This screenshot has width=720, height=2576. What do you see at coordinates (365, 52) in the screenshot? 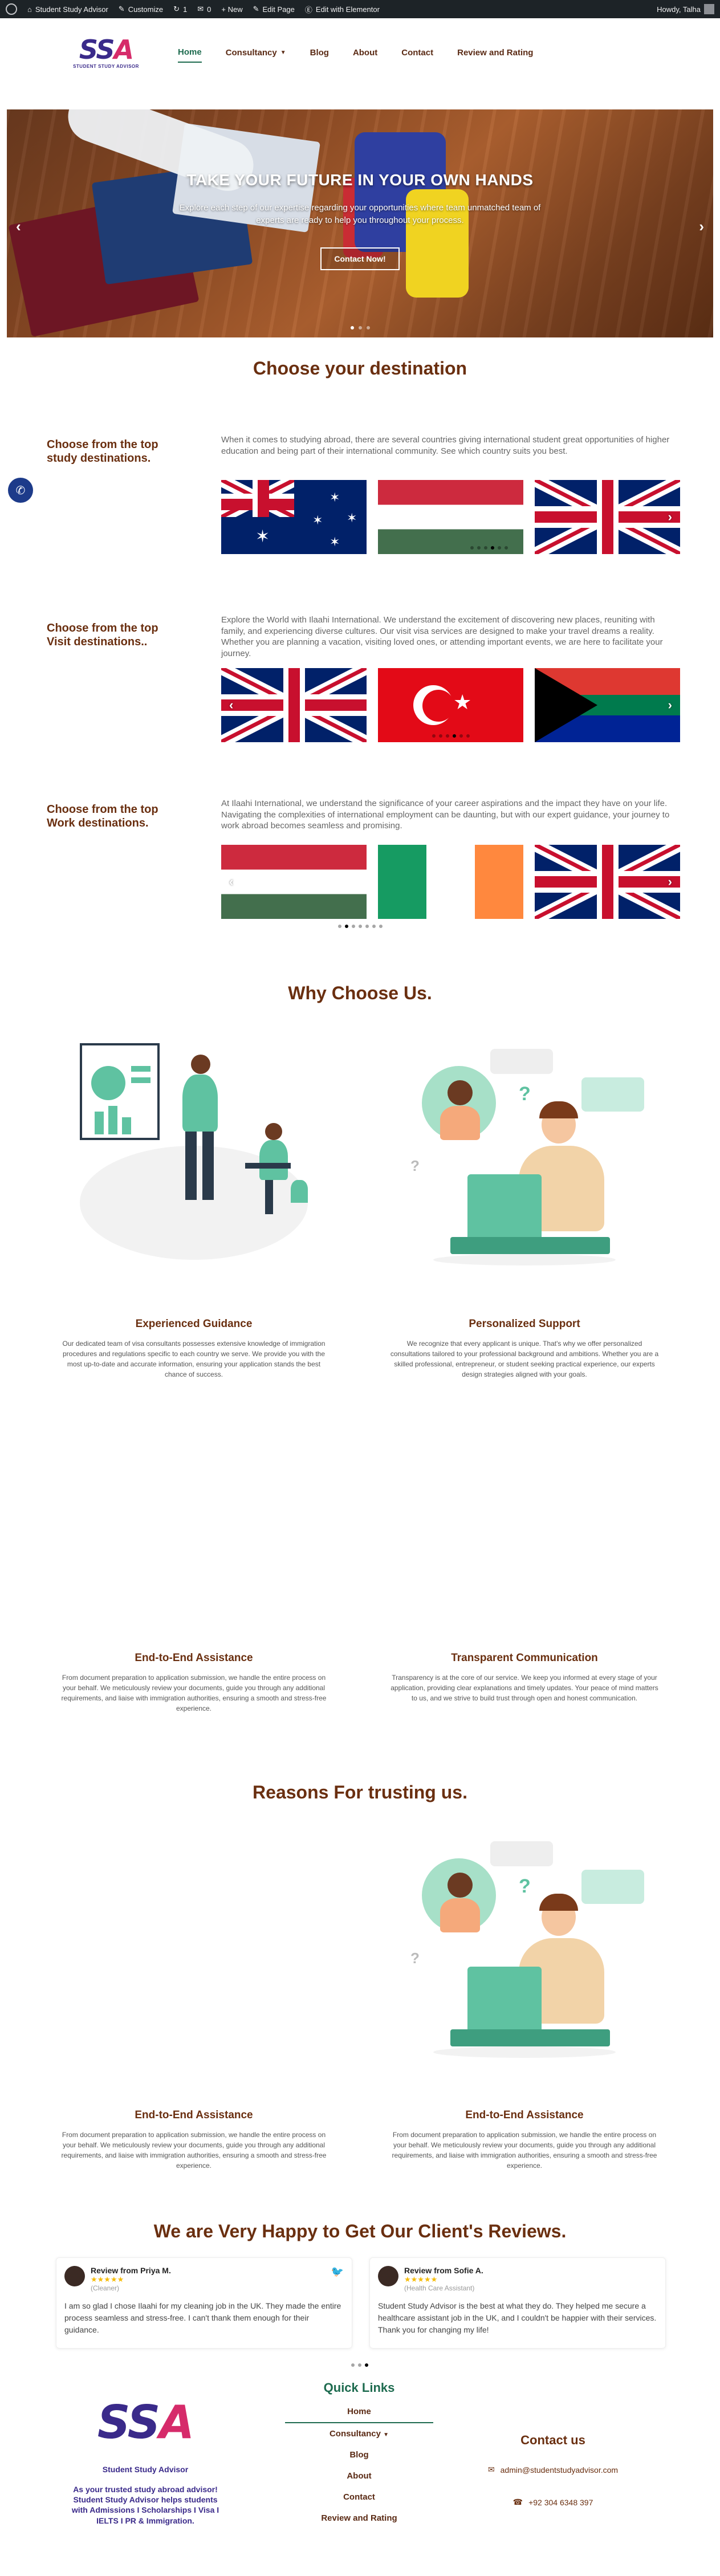
I see `nav-about: About` at bounding box center [365, 52].